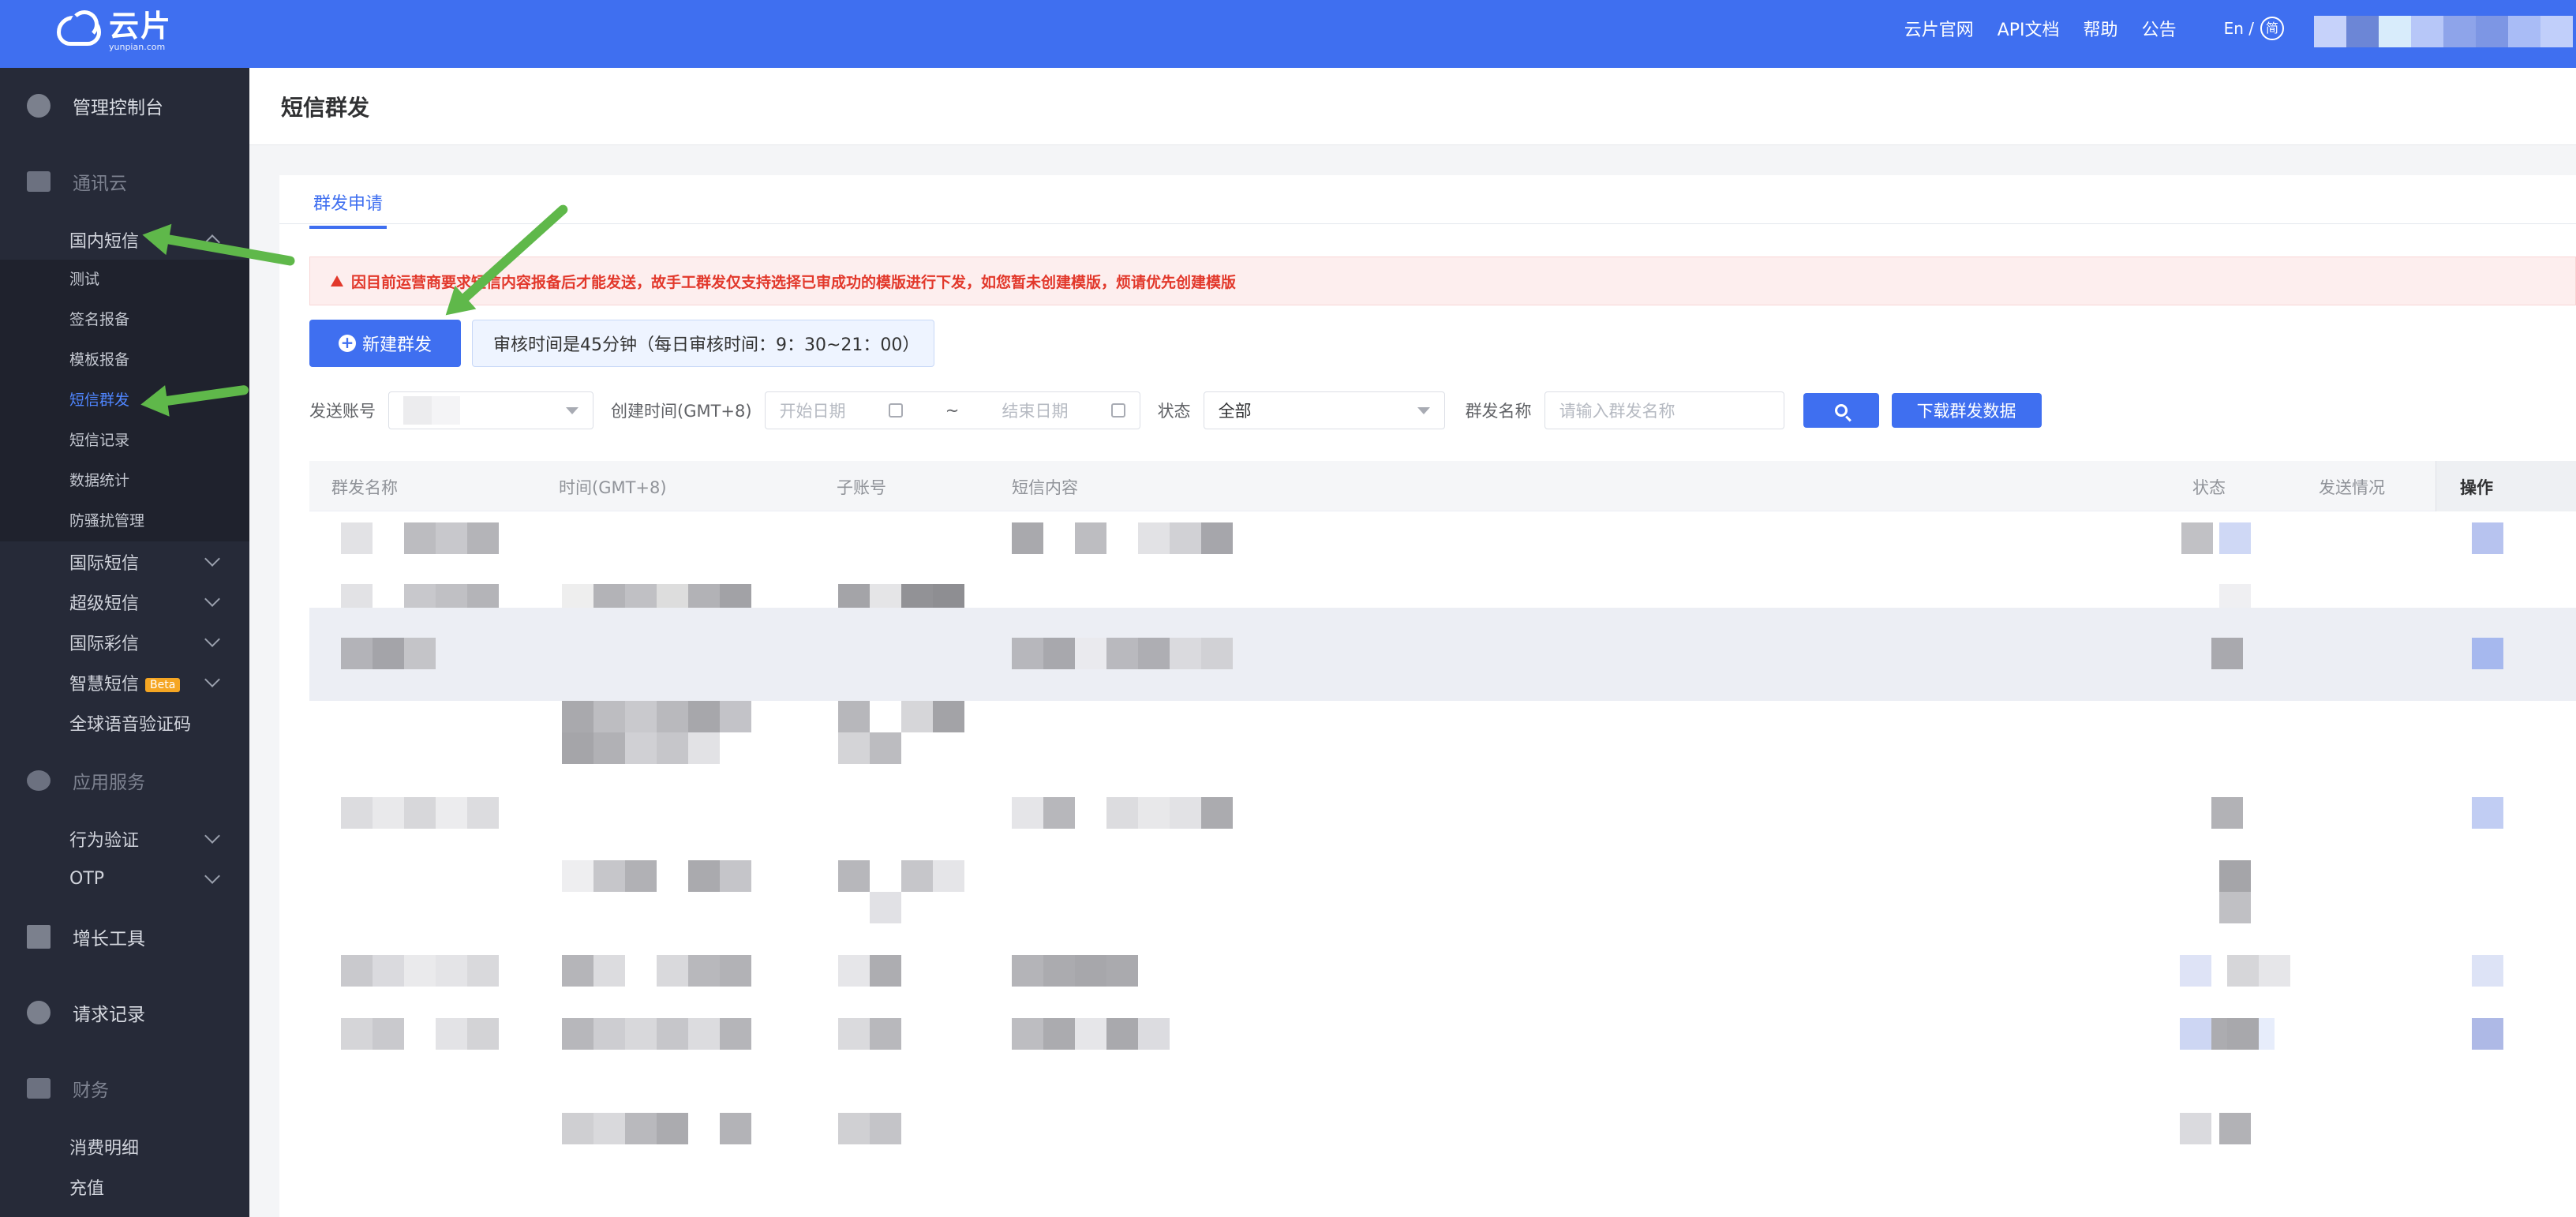  What do you see at coordinates (124, 320) in the screenshot?
I see `sidebar-item-signature: 签名报备` at bounding box center [124, 320].